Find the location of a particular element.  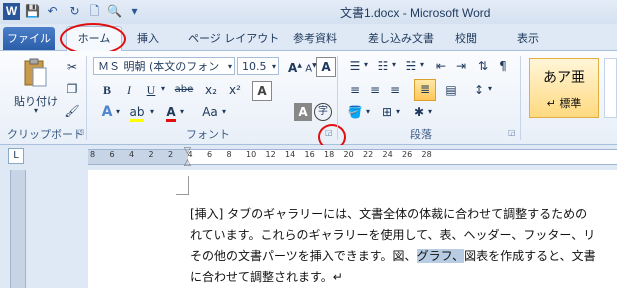

asian-layout-icon: ✱ is located at coordinates (419, 112).